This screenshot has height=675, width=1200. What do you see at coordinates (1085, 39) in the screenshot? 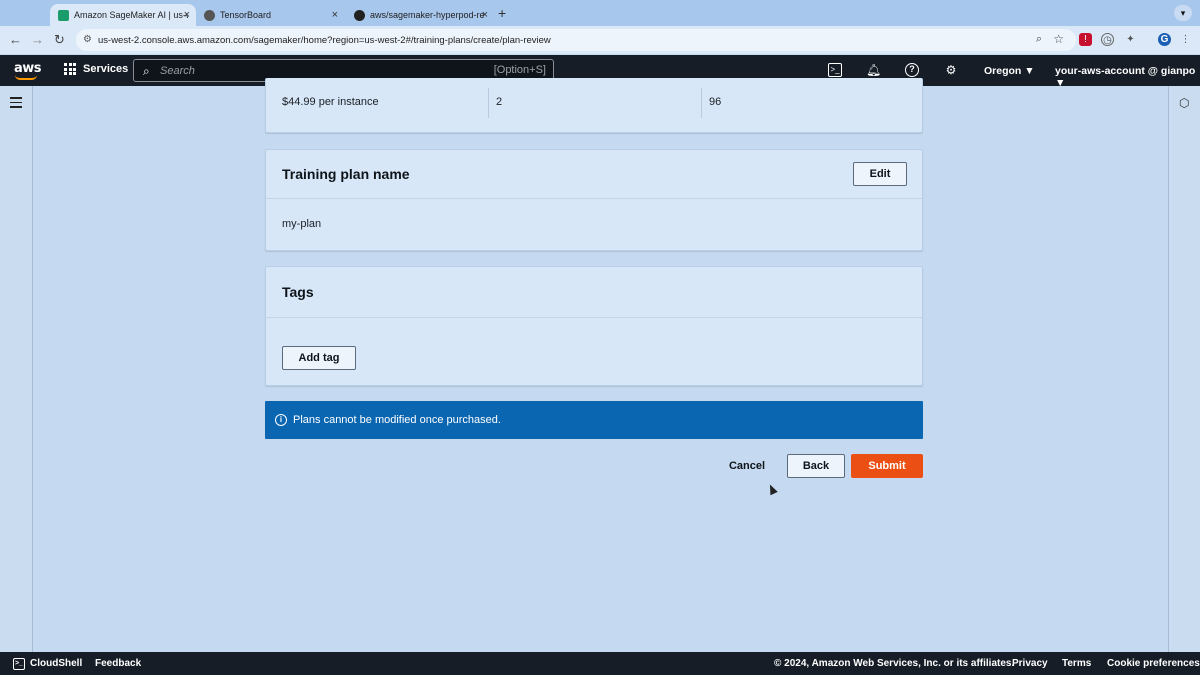
I see `extension-shield-icon: !` at bounding box center [1085, 39].